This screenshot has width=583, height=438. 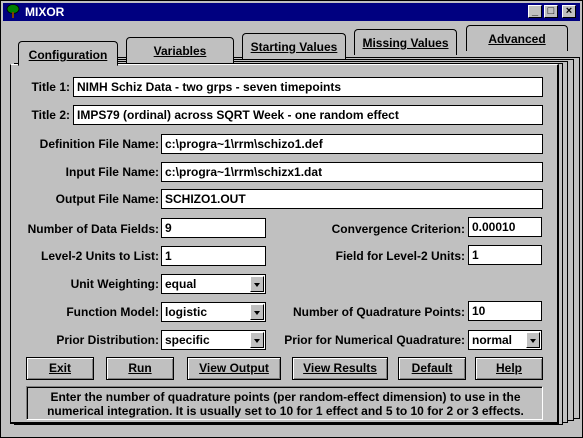 I want to click on help-button: Help, so click(x=509, y=368).